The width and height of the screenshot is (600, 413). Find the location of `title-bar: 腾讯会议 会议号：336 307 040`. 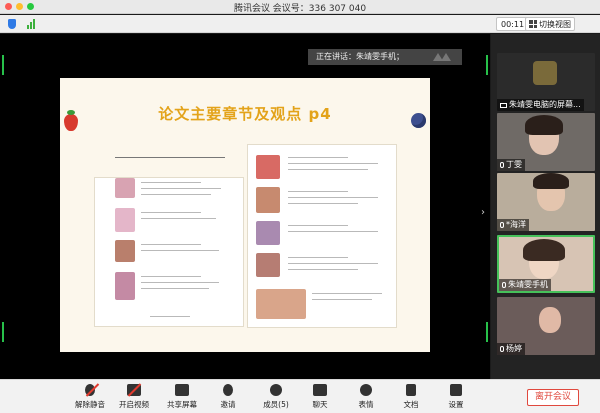

title-bar: 腾讯会议 会议号：336 307 040 is located at coordinates (300, 7).